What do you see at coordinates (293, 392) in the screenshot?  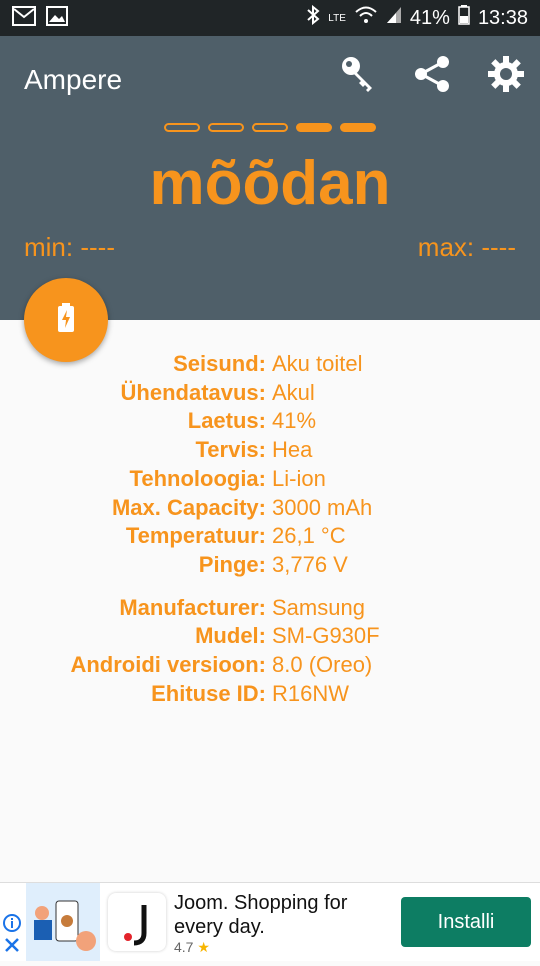 I see `info-value: Akul` at bounding box center [293, 392].